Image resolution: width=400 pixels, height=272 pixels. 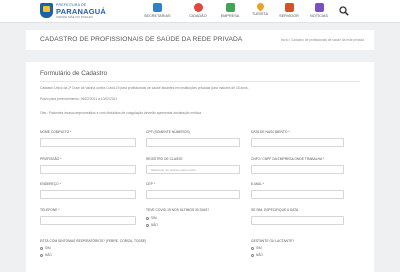 What do you see at coordinates (178, 210) in the screenshot?
I see `covid-question-label: TEVE COVID-19 NOS ÚLTIMOS 30 DIAS?` at bounding box center [178, 210].